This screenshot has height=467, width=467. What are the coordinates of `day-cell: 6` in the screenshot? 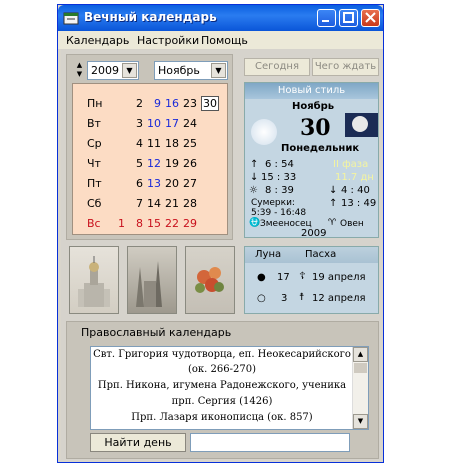 It's located at (136, 183).